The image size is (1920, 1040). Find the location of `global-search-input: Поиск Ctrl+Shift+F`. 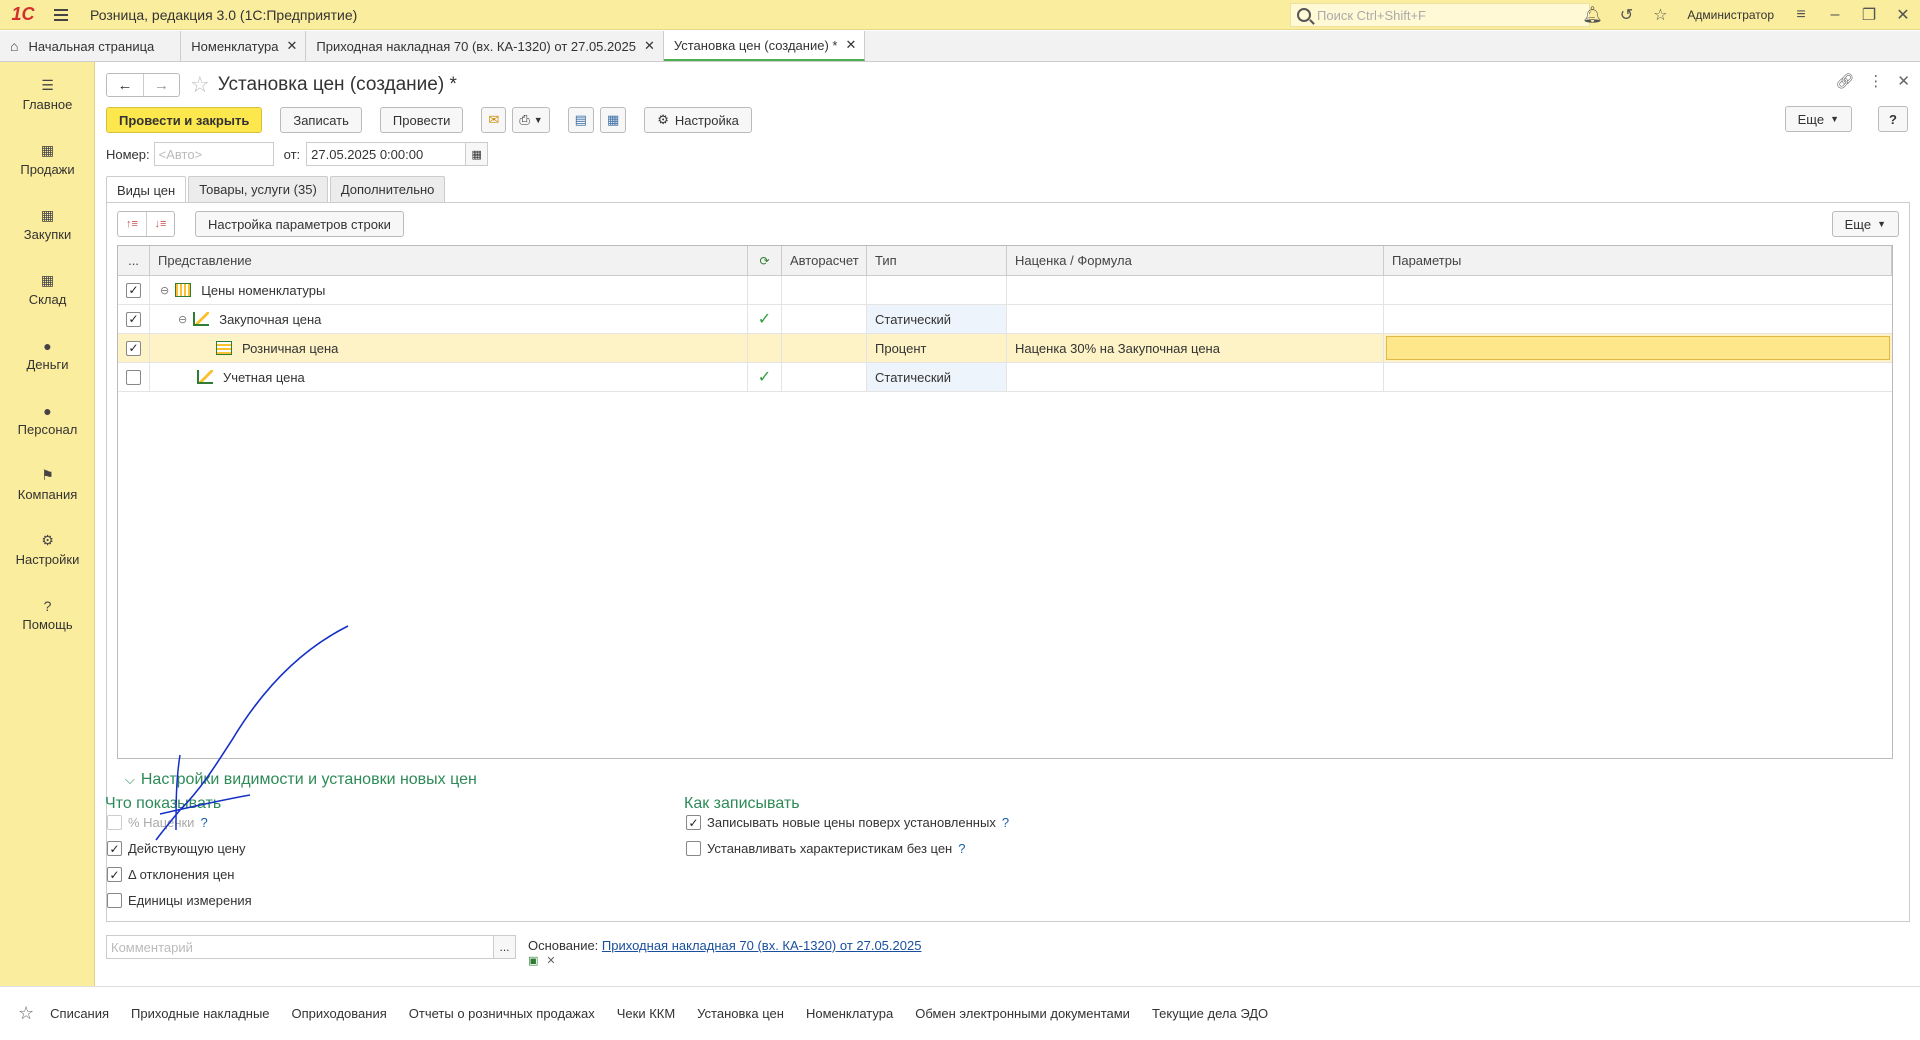

global-search-input: Поиск Ctrl+Shift+F is located at coordinates (1440, 15).